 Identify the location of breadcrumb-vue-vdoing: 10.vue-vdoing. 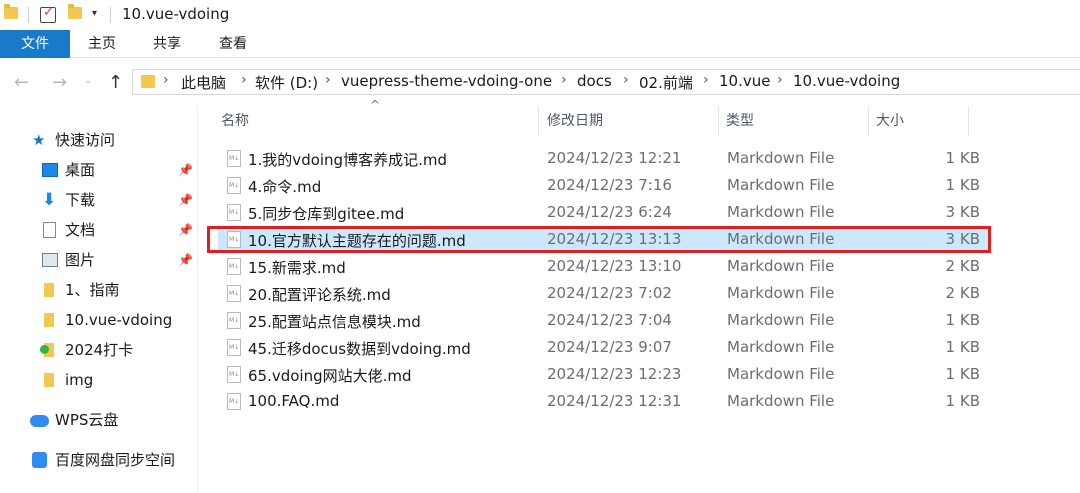
(846, 81).